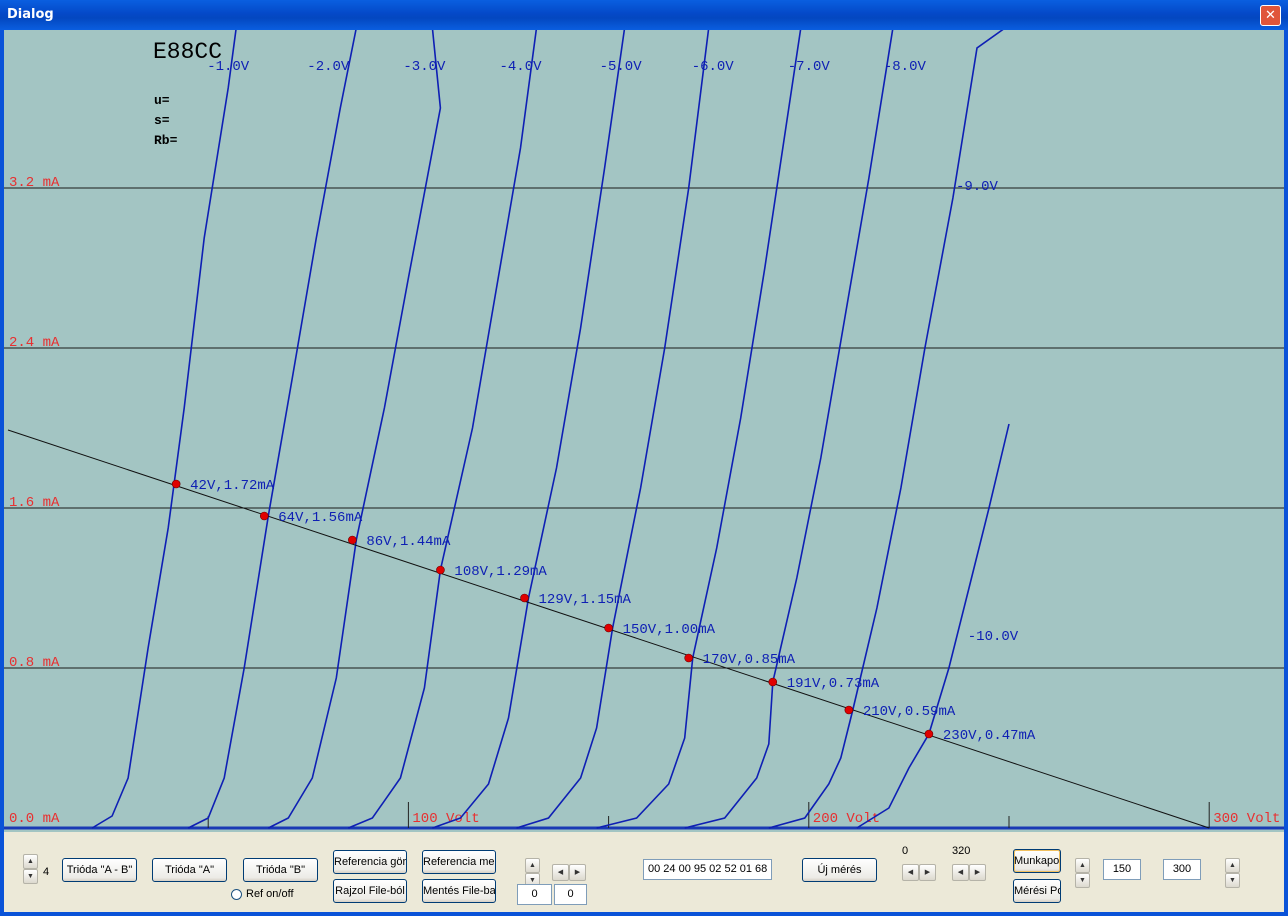  Describe the element at coordinates (1037, 891) in the screenshot. I see `measure-point-button: Mérési Pont` at that location.